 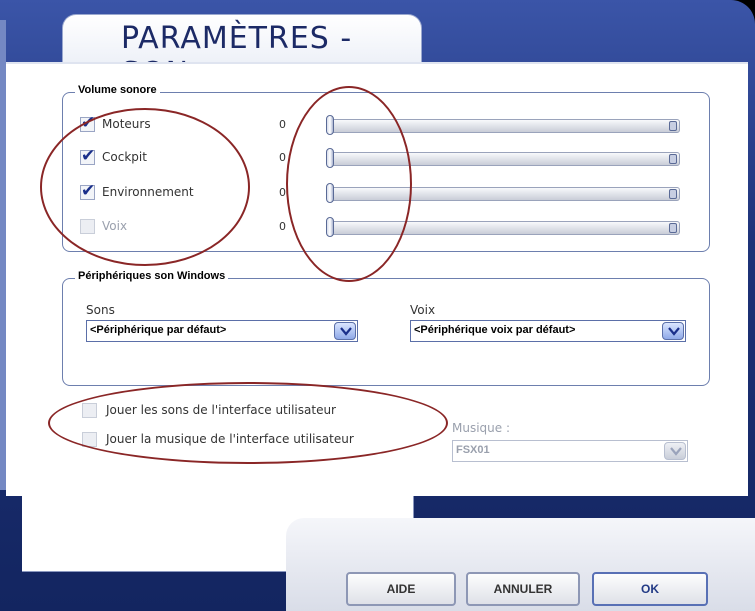 I want to click on annotation-ellipse-checkboxes, so click(x=145, y=187).